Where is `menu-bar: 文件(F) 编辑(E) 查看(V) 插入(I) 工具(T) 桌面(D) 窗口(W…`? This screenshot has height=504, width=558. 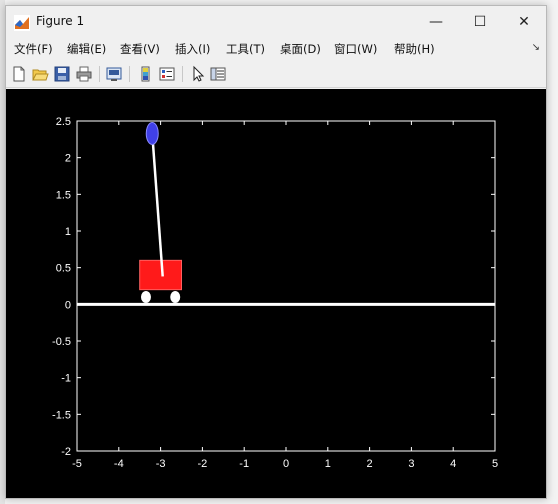 menu-bar: 文件(F) 编辑(E) 查看(V) 插入(I) 工具(T) 桌面(D) 窗口(W… is located at coordinates (276, 49).